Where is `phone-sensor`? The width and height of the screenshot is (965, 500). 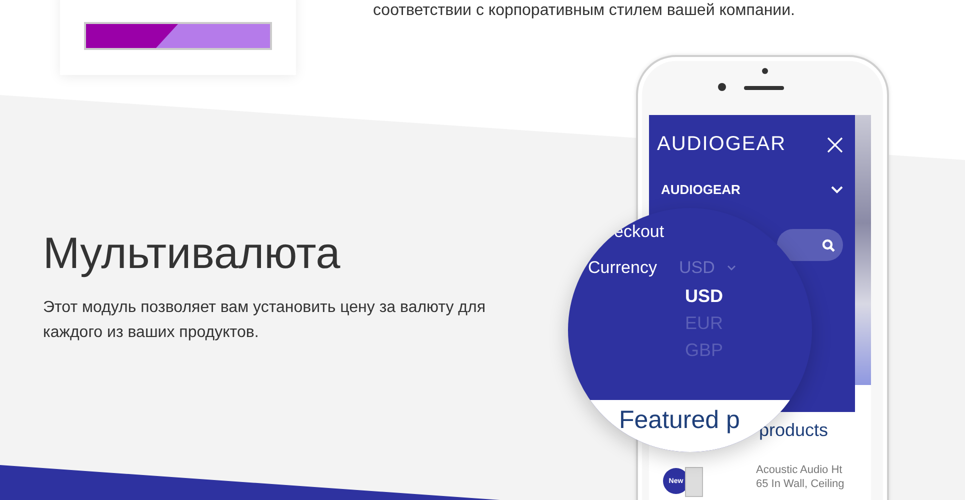 phone-sensor is located at coordinates (765, 71).